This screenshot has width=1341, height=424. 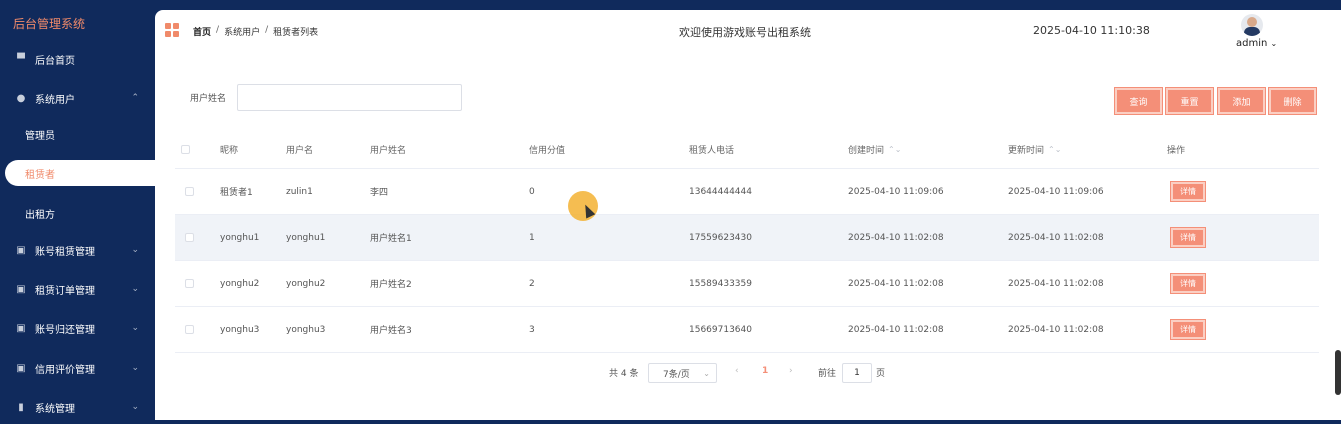 I want to click on bar-chart-icon: ▮, so click(x=21, y=407).